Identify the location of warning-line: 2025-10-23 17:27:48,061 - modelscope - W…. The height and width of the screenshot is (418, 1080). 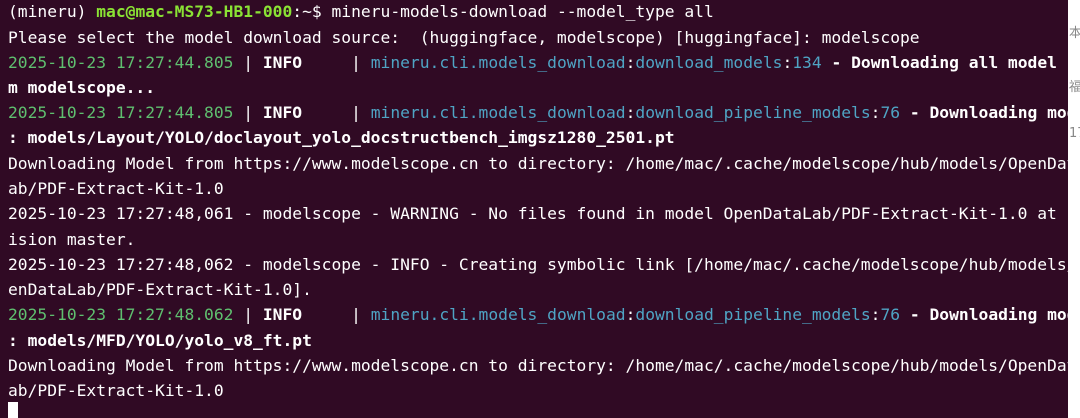
(538, 213).